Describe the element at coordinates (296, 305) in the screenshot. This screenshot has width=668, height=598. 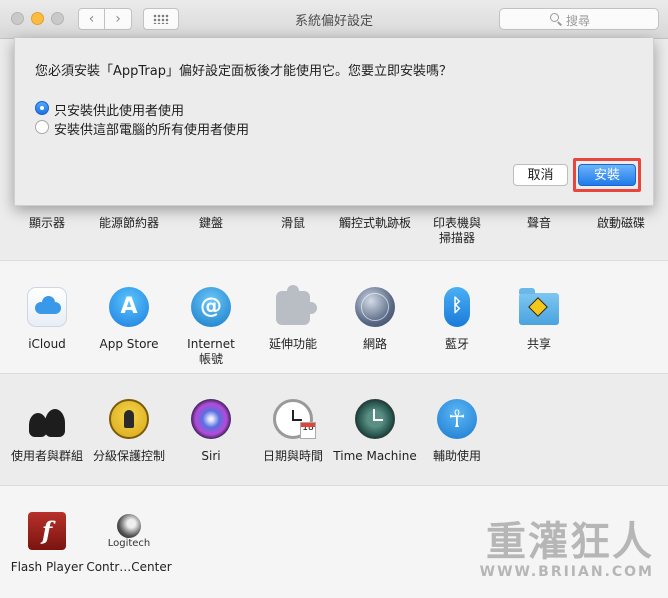
I see `extensions-icon` at that location.